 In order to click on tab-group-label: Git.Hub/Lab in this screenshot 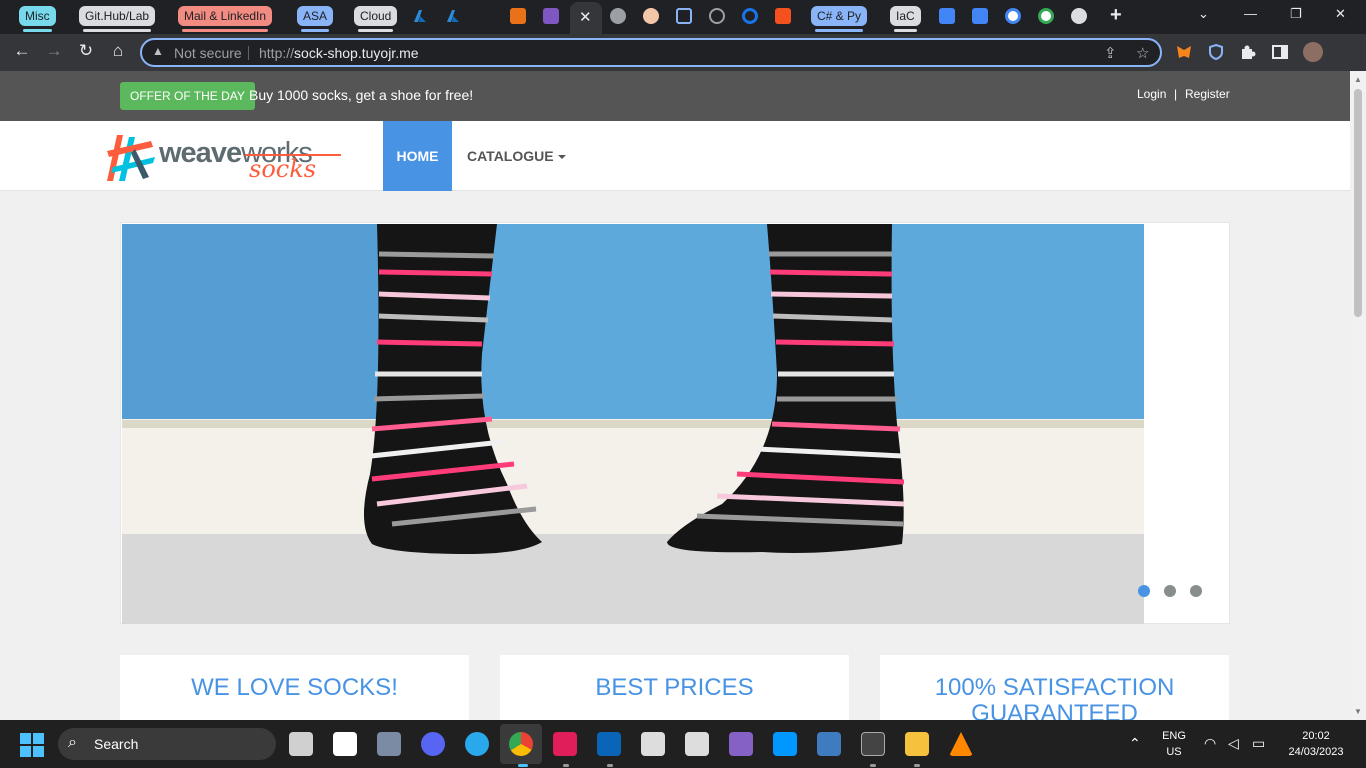, I will do `click(117, 16)`.